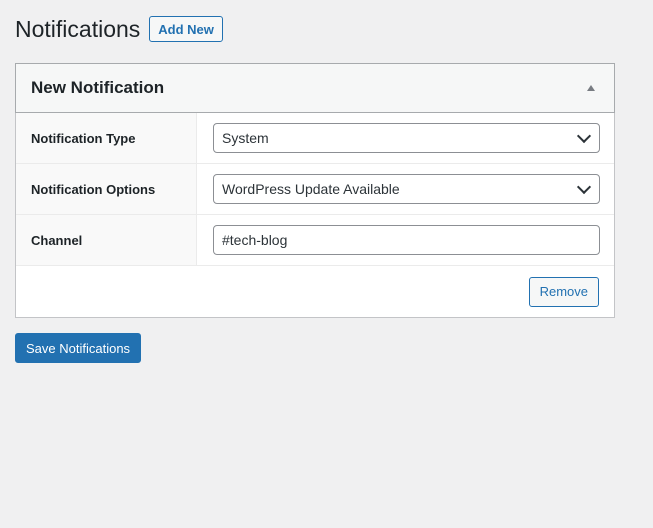 This screenshot has width=653, height=528. What do you see at coordinates (106, 138) in the screenshot?
I see `notification-type-label: Notification Type` at bounding box center [106, 138].